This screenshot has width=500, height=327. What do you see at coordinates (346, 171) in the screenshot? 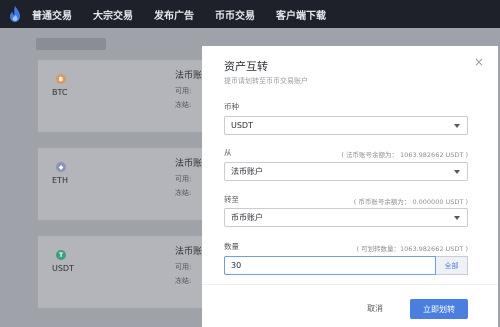
I see `from-account-select: 法币账户` at bounding box center [346, 171].